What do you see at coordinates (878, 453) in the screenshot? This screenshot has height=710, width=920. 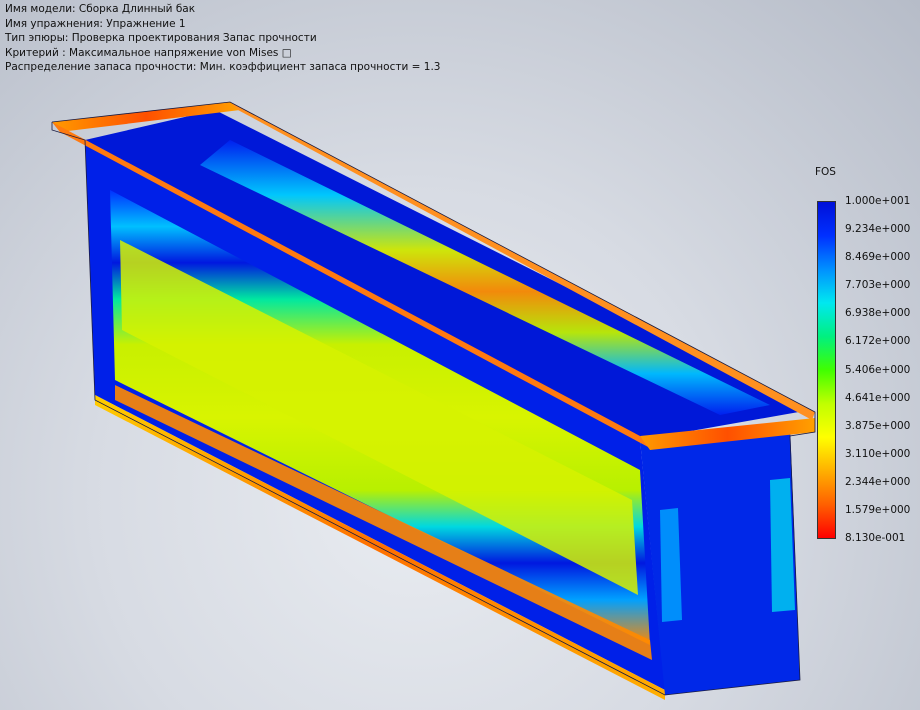 I see `legend-tick-label: 3.110e+000` at bounding box center [878, 453].